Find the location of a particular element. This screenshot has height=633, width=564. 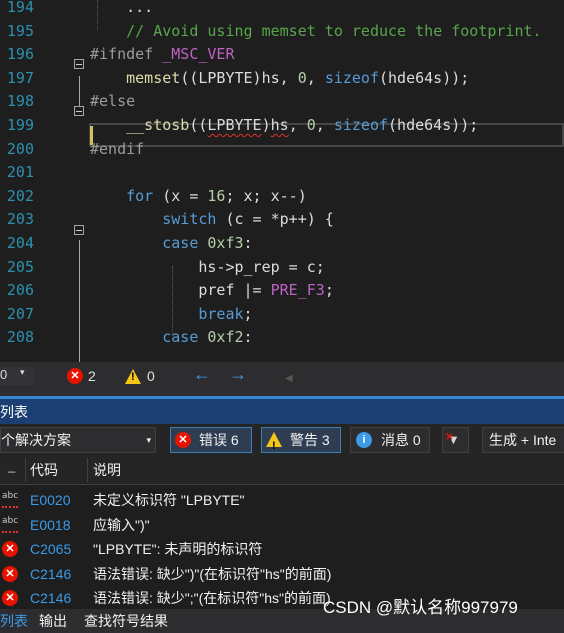

code-token: PRE_F3 is located at coordinates (297, 290).